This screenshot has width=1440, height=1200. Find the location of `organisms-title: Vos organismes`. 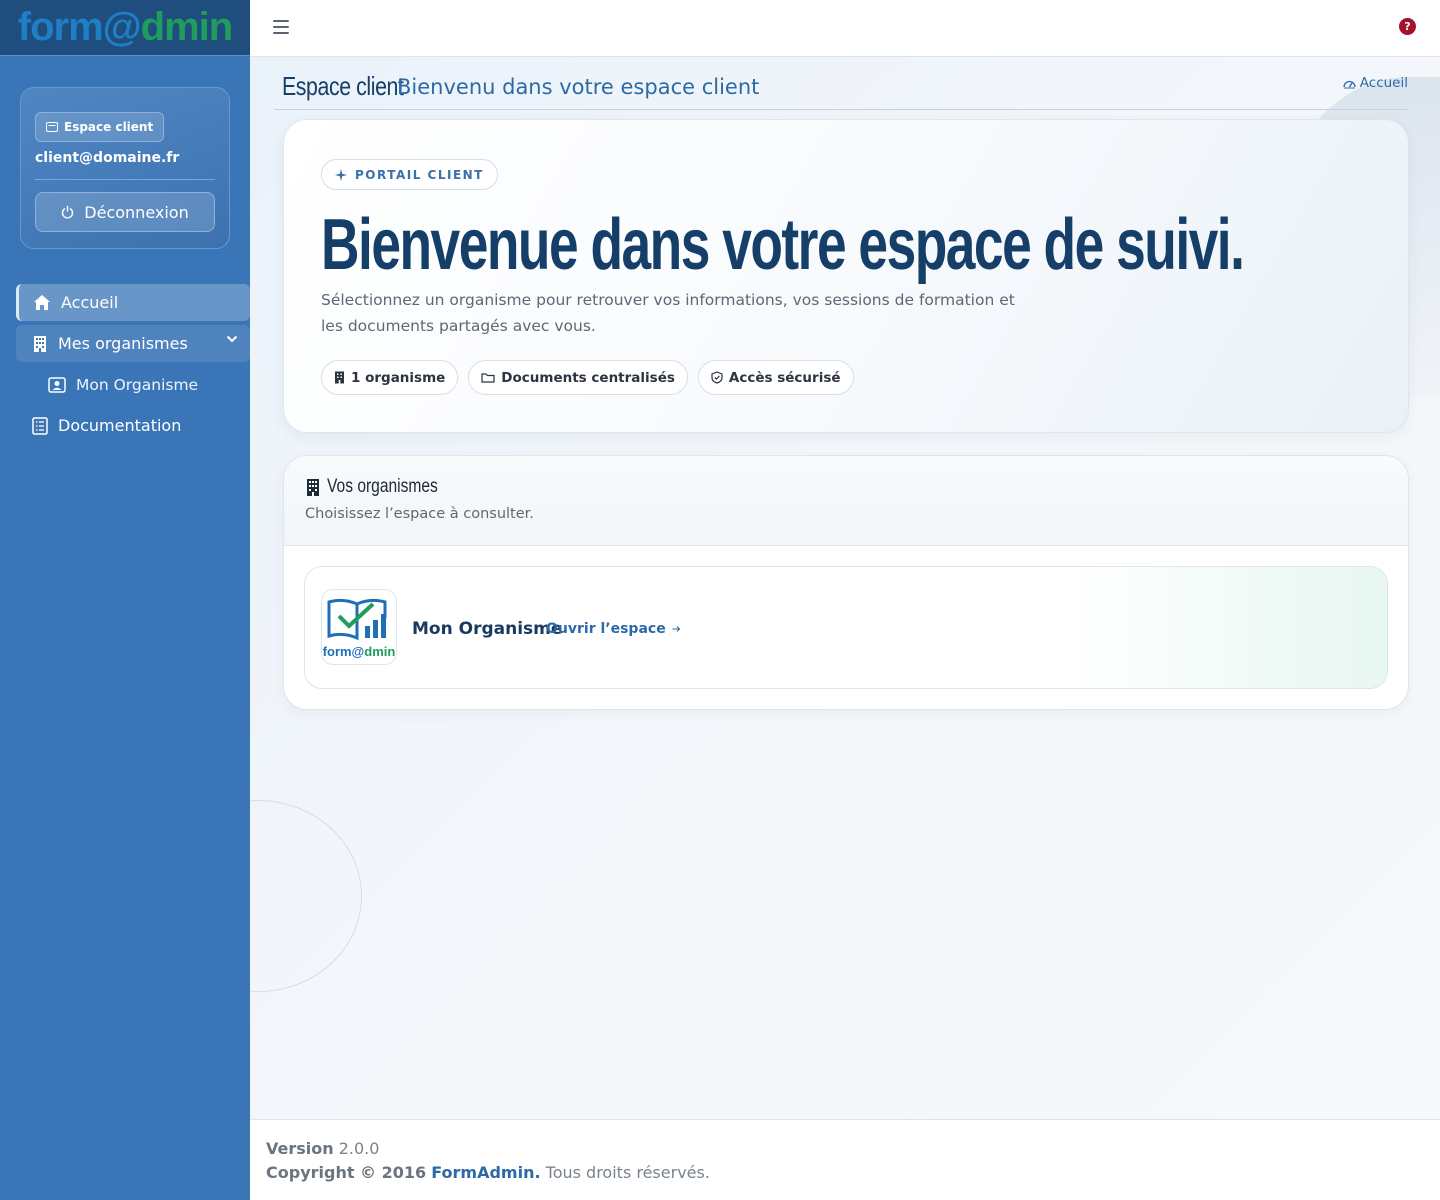

organisms-title: Vos organismes is located at coordinates (846, 487).